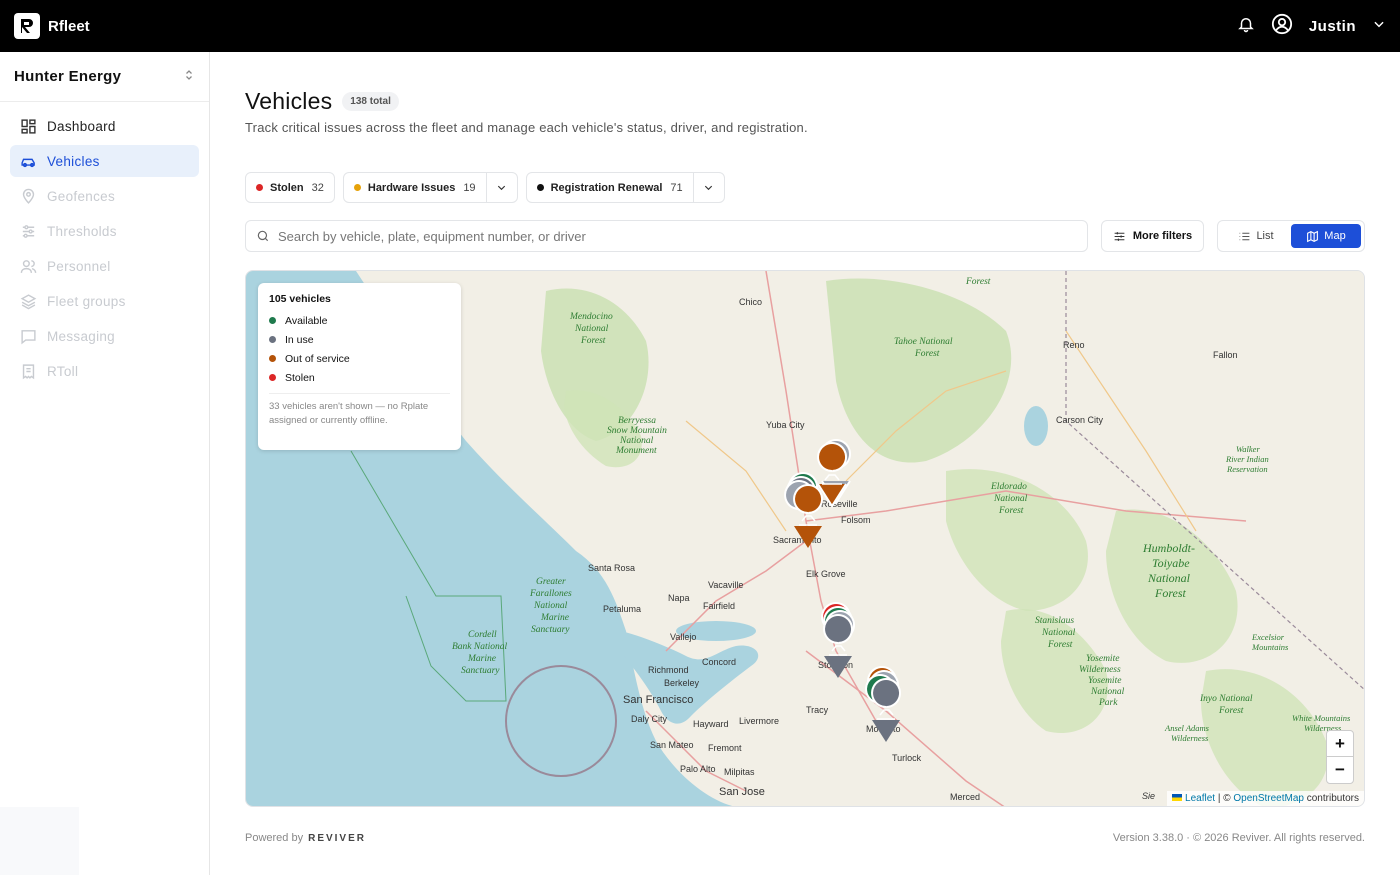 This screenshot has height=875, width=1400. What do you see at coordinates (27, 26) in the screenshot?
I see `rfleet-logo-icon` at bounding box center [27, 26].